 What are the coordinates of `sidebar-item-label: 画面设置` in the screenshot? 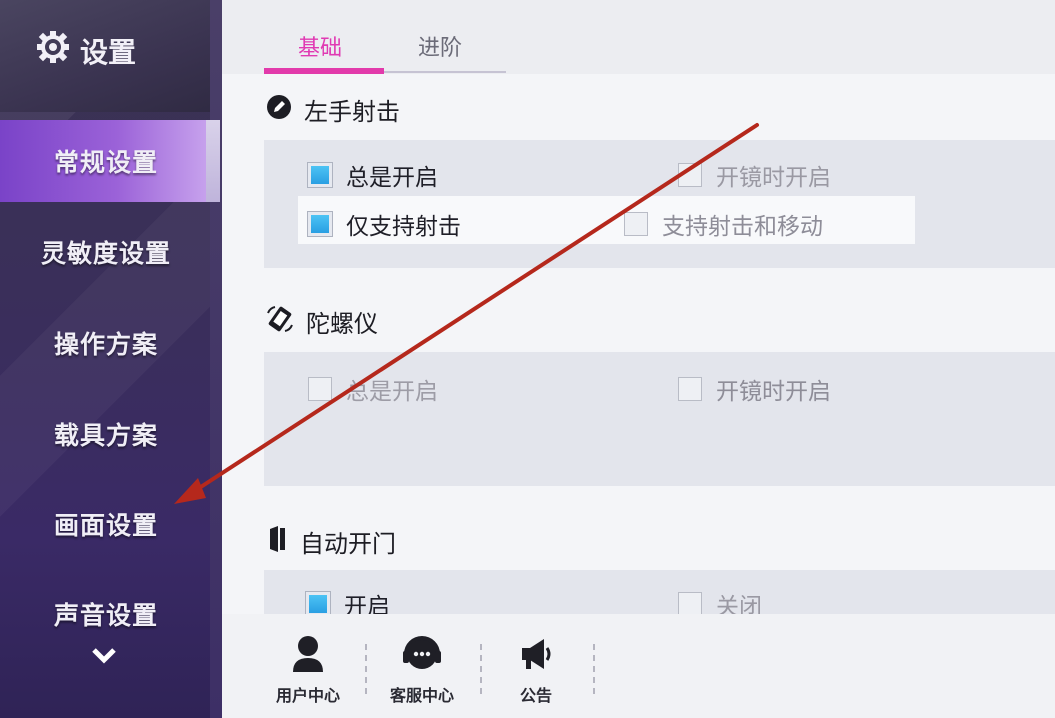 It's located at (105, 525).